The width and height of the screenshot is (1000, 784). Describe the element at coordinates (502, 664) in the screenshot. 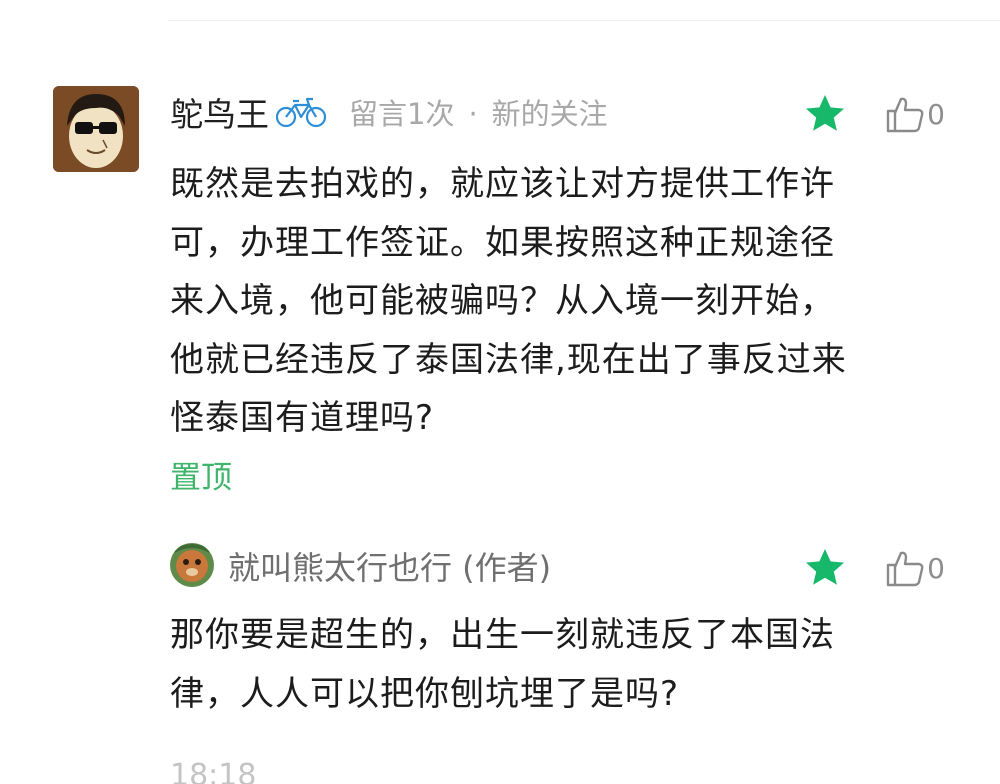

I see `reply-body: 那你要是超生的，出生一刻就违反了本国法 律，人人可以把你刨坑埋了是吗?` at that location.